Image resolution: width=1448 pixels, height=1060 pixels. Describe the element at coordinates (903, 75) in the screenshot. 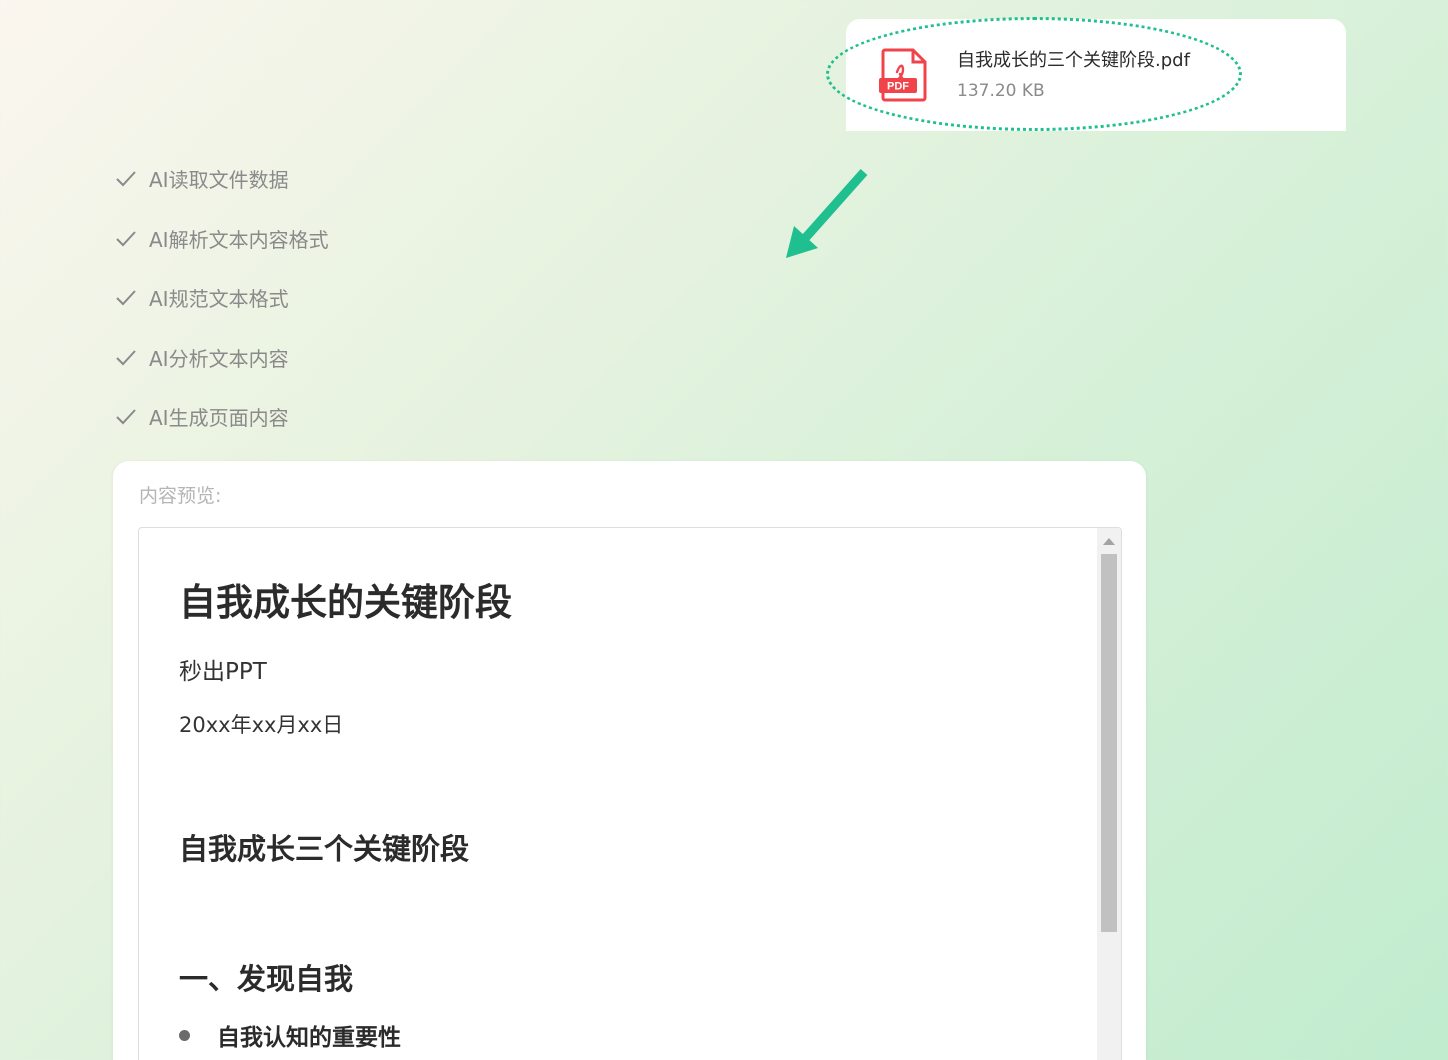

I see `pdf-file-icon: PDF` at that location.